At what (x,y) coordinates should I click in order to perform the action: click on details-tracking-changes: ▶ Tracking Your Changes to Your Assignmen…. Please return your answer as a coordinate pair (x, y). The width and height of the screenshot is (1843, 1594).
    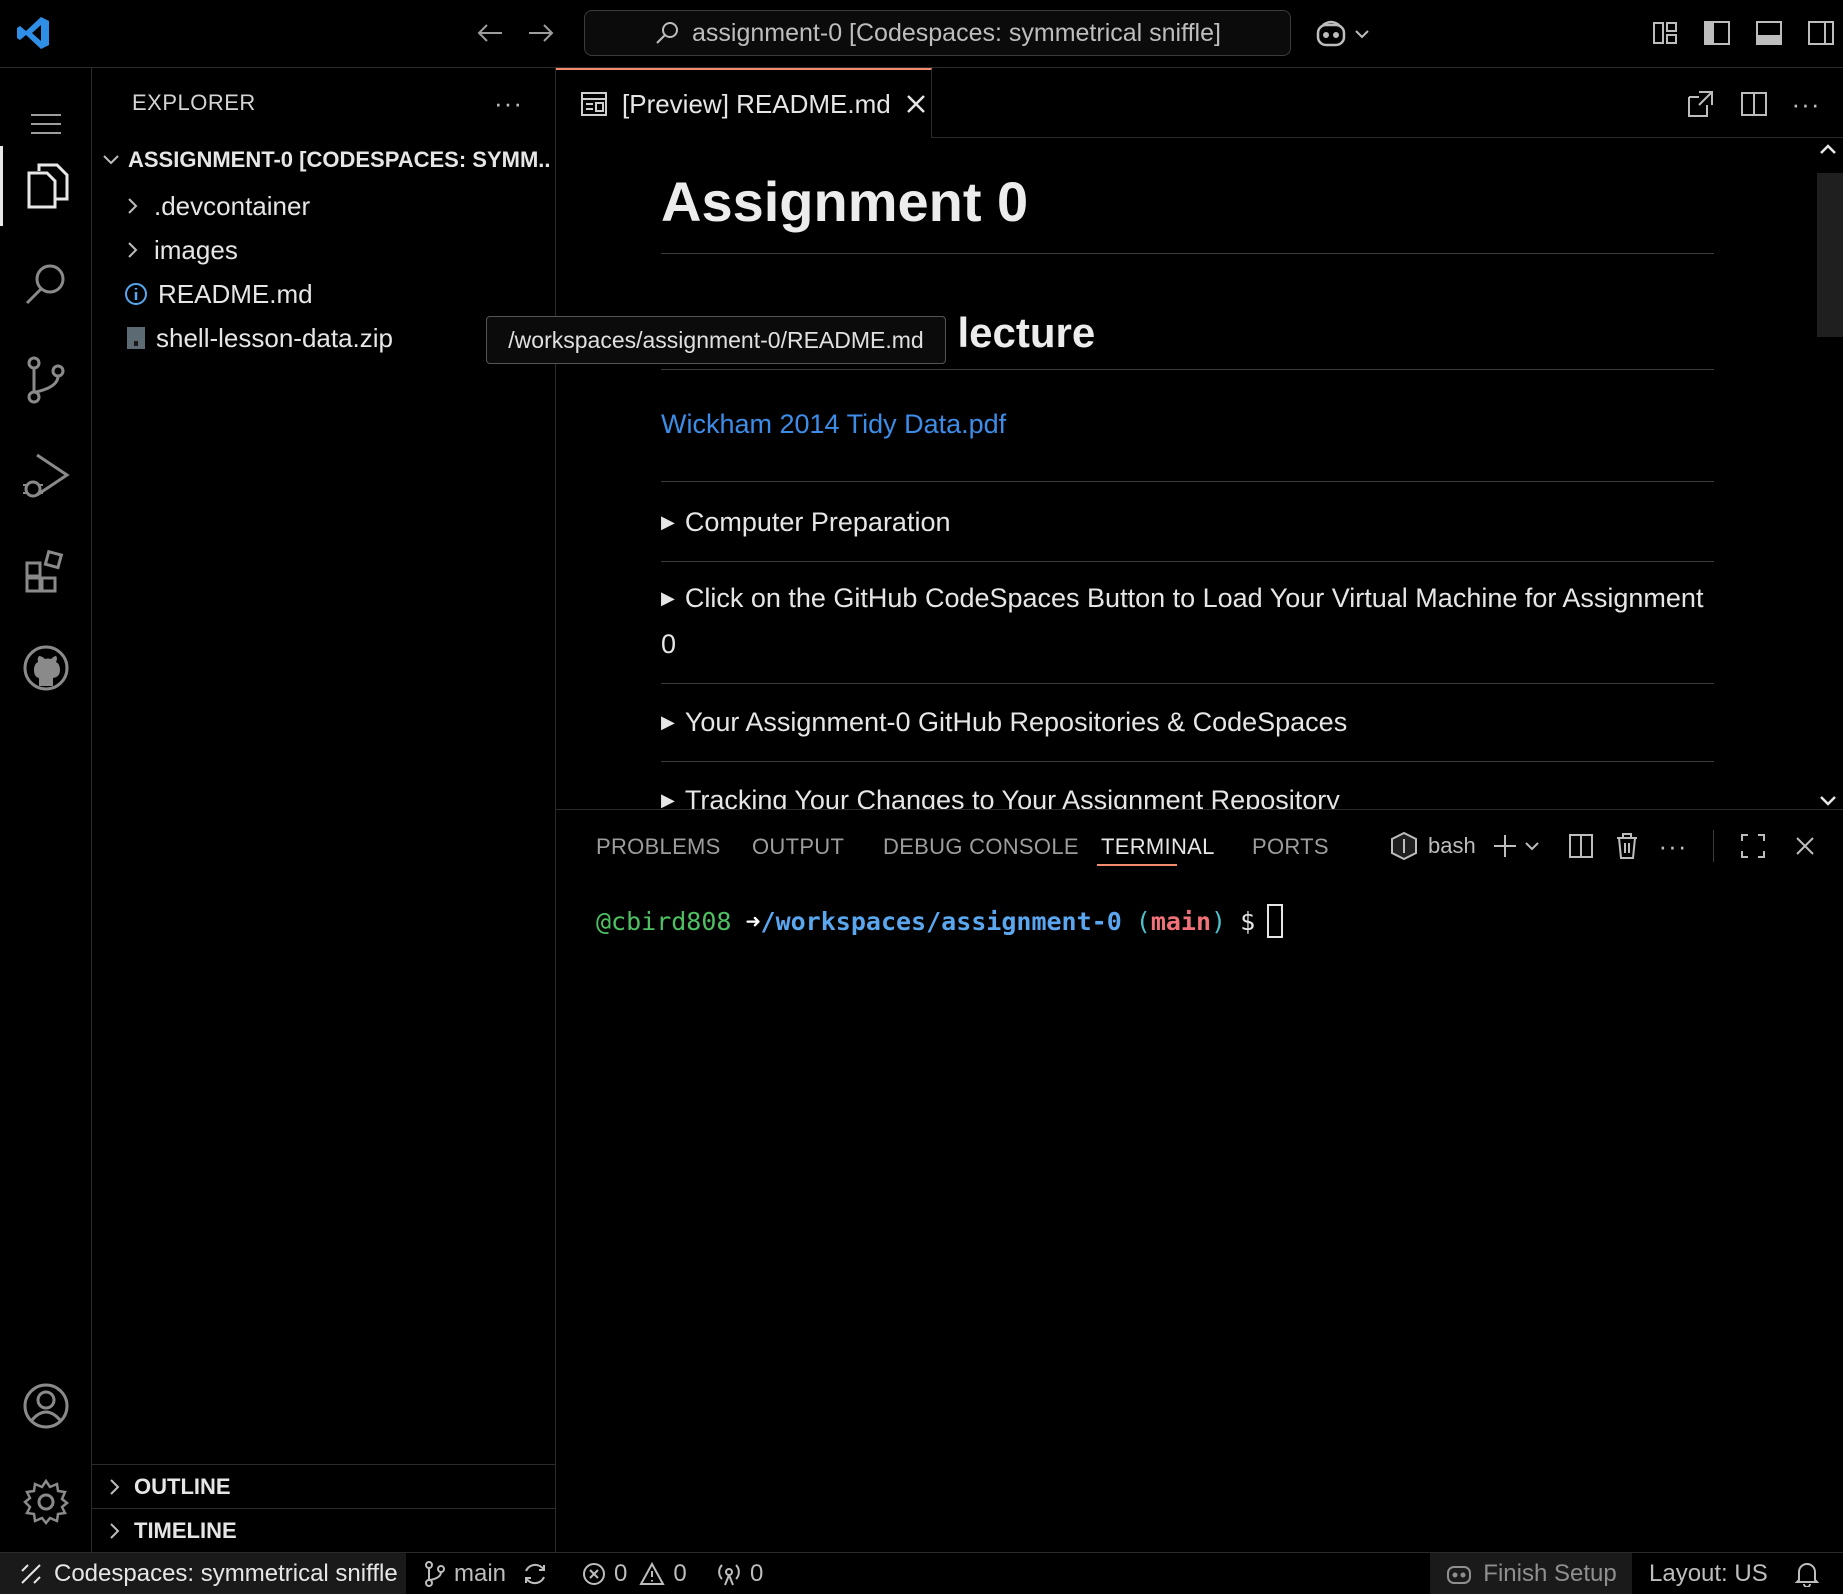
    Looking at the image, I should click on (1187, 793).